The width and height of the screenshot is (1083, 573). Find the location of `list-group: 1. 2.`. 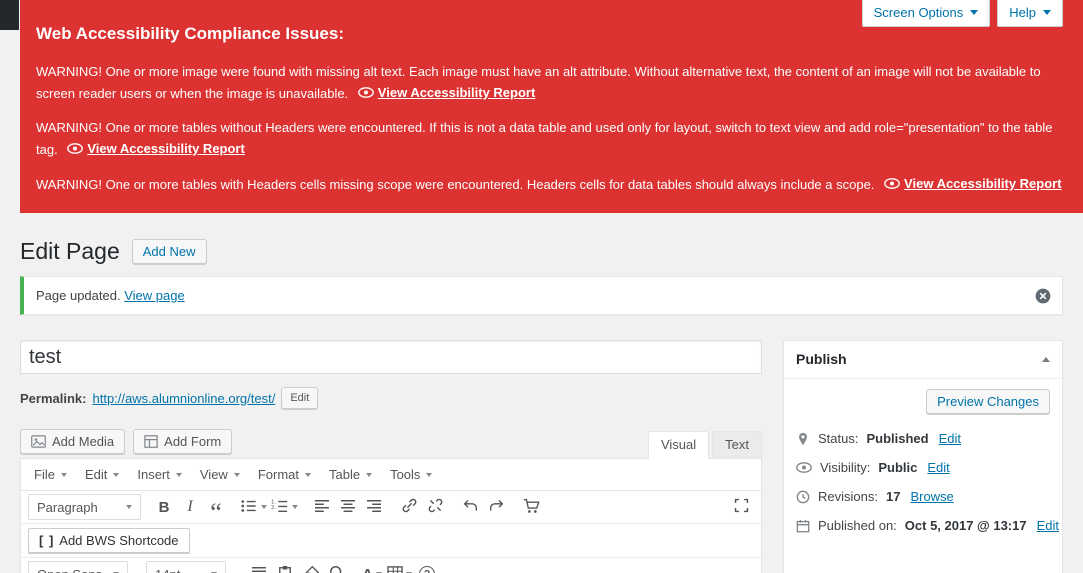

list-group: 1. 2. is located at coordinates (269, 507).